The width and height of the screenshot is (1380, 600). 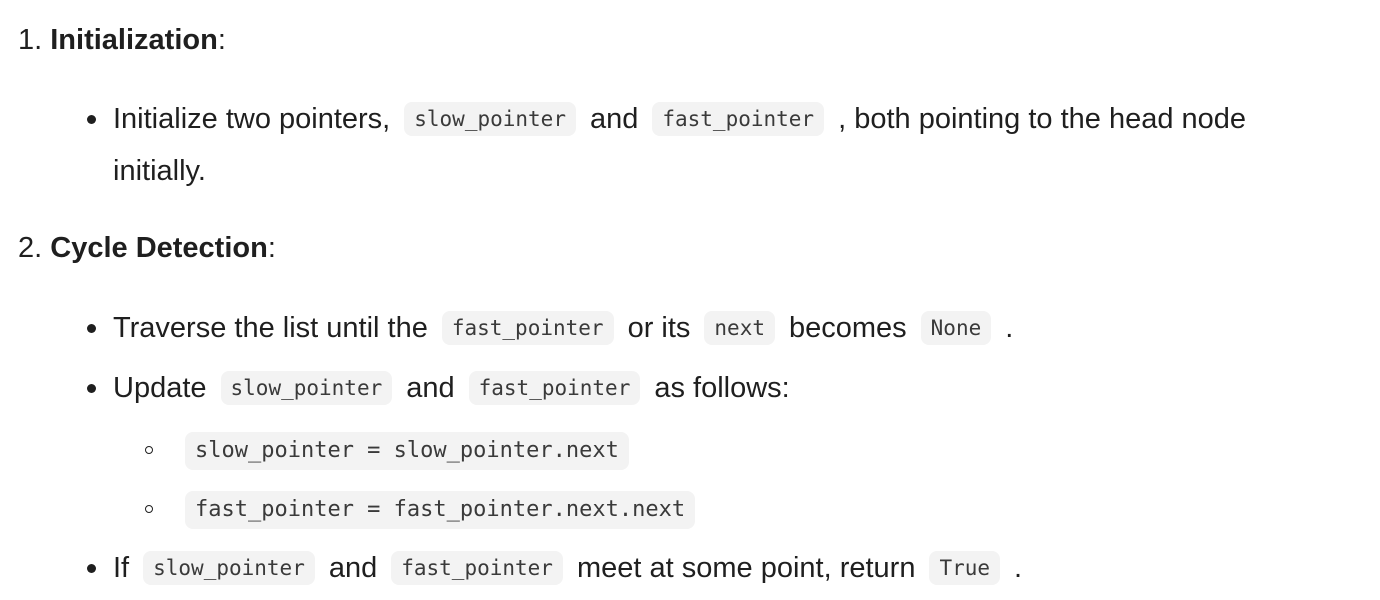 What do you see at coordinates (134, 40) in the screenshot?
I see `step-1-title: Initialization` at bounding box center [134, 40].